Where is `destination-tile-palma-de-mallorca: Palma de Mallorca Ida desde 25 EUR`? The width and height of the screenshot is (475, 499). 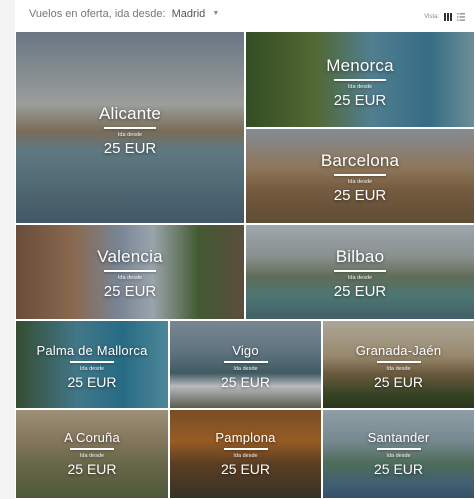
destination-tile-palma-de-mallorca: Palma de Mallorca Ida desde 25 EUR is located at coordinates (92, 364).